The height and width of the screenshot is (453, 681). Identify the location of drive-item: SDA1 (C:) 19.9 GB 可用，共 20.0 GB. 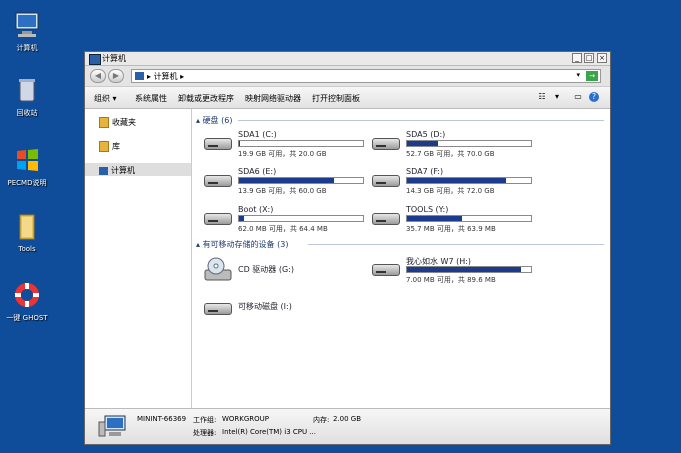
(284, 145).